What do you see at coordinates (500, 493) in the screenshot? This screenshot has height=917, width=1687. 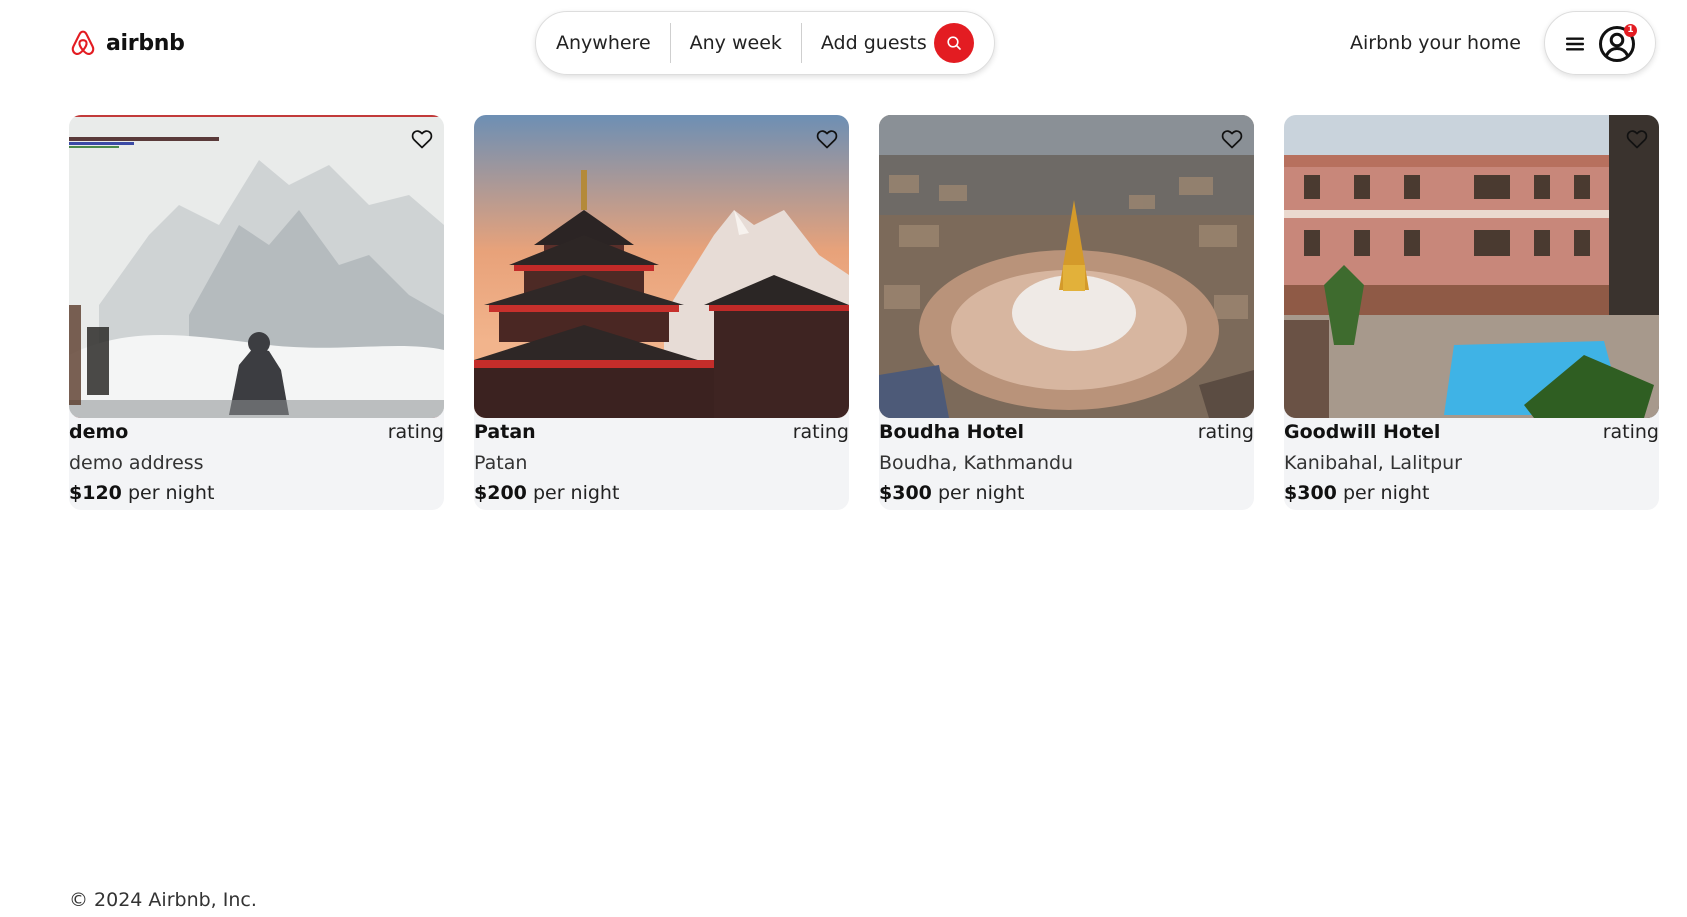 I see `price-amount: $200` at bounding box center [500, 493].